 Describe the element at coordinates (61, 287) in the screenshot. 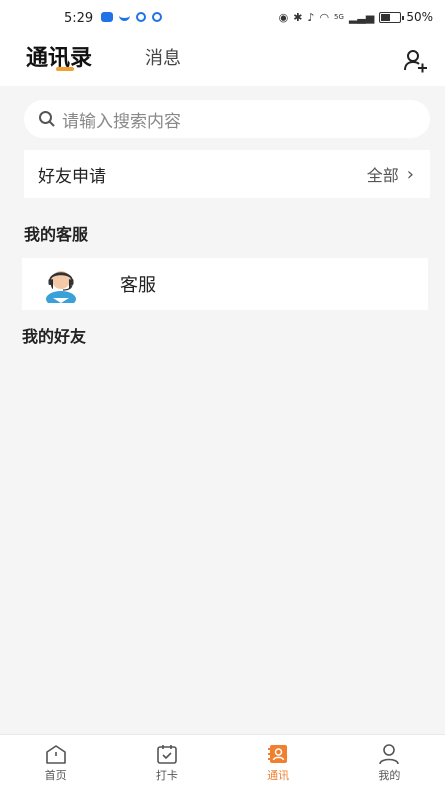

I see `customer-service-avatar-icon` at that location.